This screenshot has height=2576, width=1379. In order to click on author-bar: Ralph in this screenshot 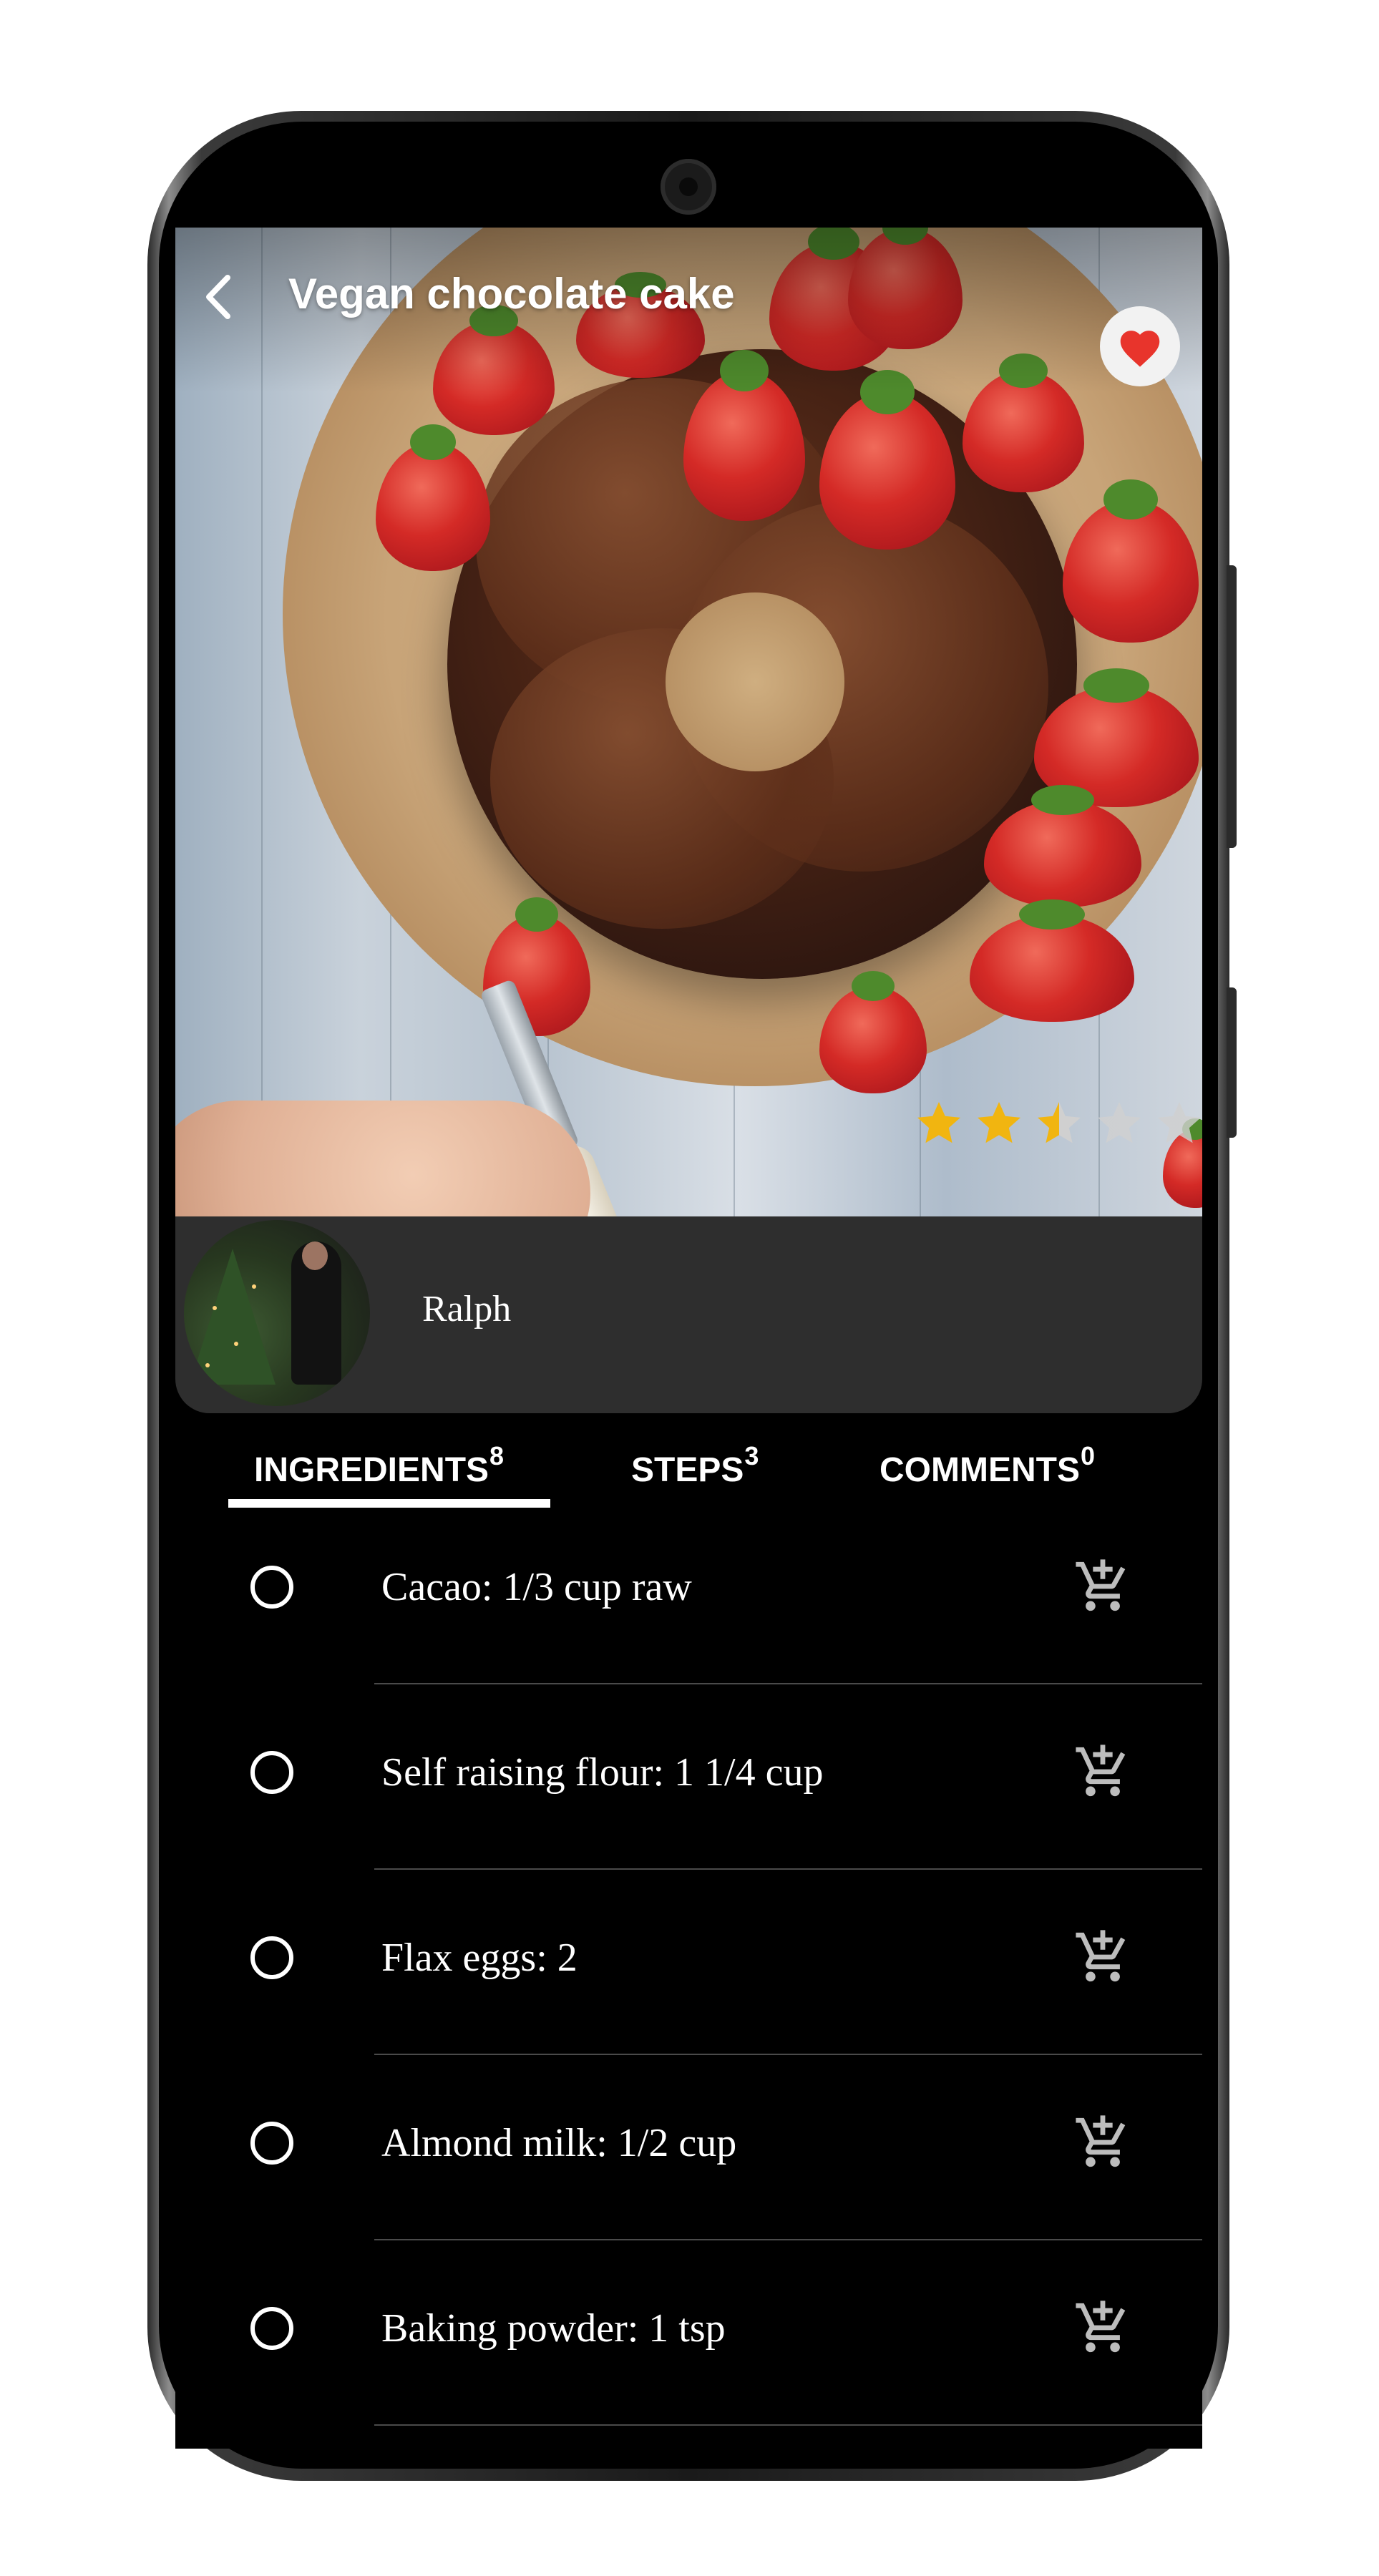, I will do `click(688, 1314)`.